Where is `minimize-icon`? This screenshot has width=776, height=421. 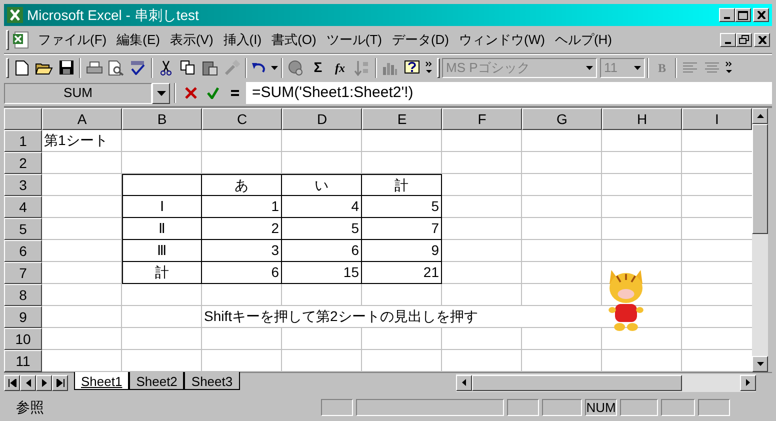
minimize-icon is located at coordinates (728, 43).